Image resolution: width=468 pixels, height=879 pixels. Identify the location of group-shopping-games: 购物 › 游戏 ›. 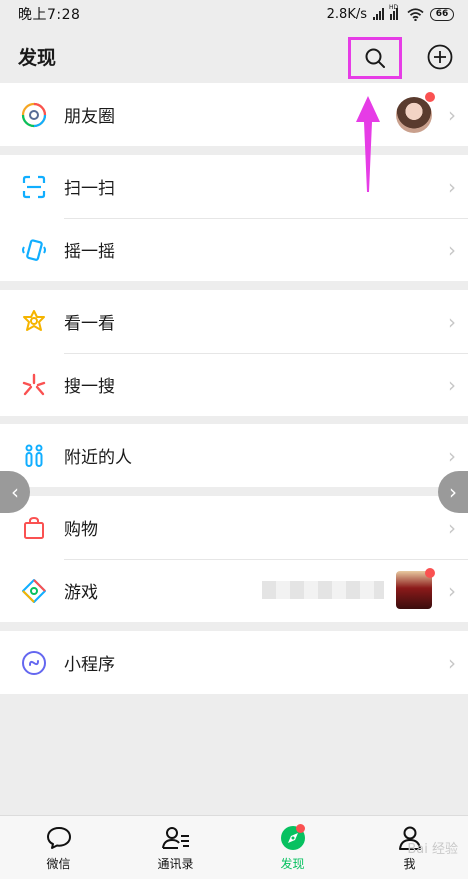
(234, 559).